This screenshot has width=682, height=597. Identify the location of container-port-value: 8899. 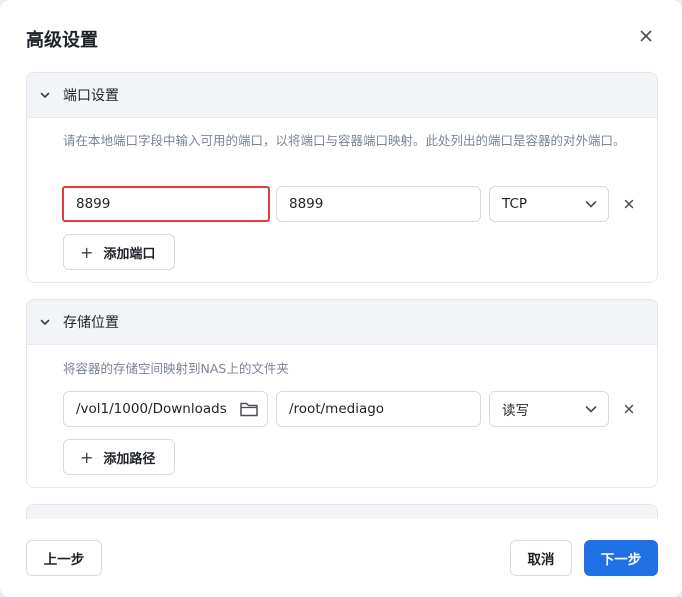
(306, 204).